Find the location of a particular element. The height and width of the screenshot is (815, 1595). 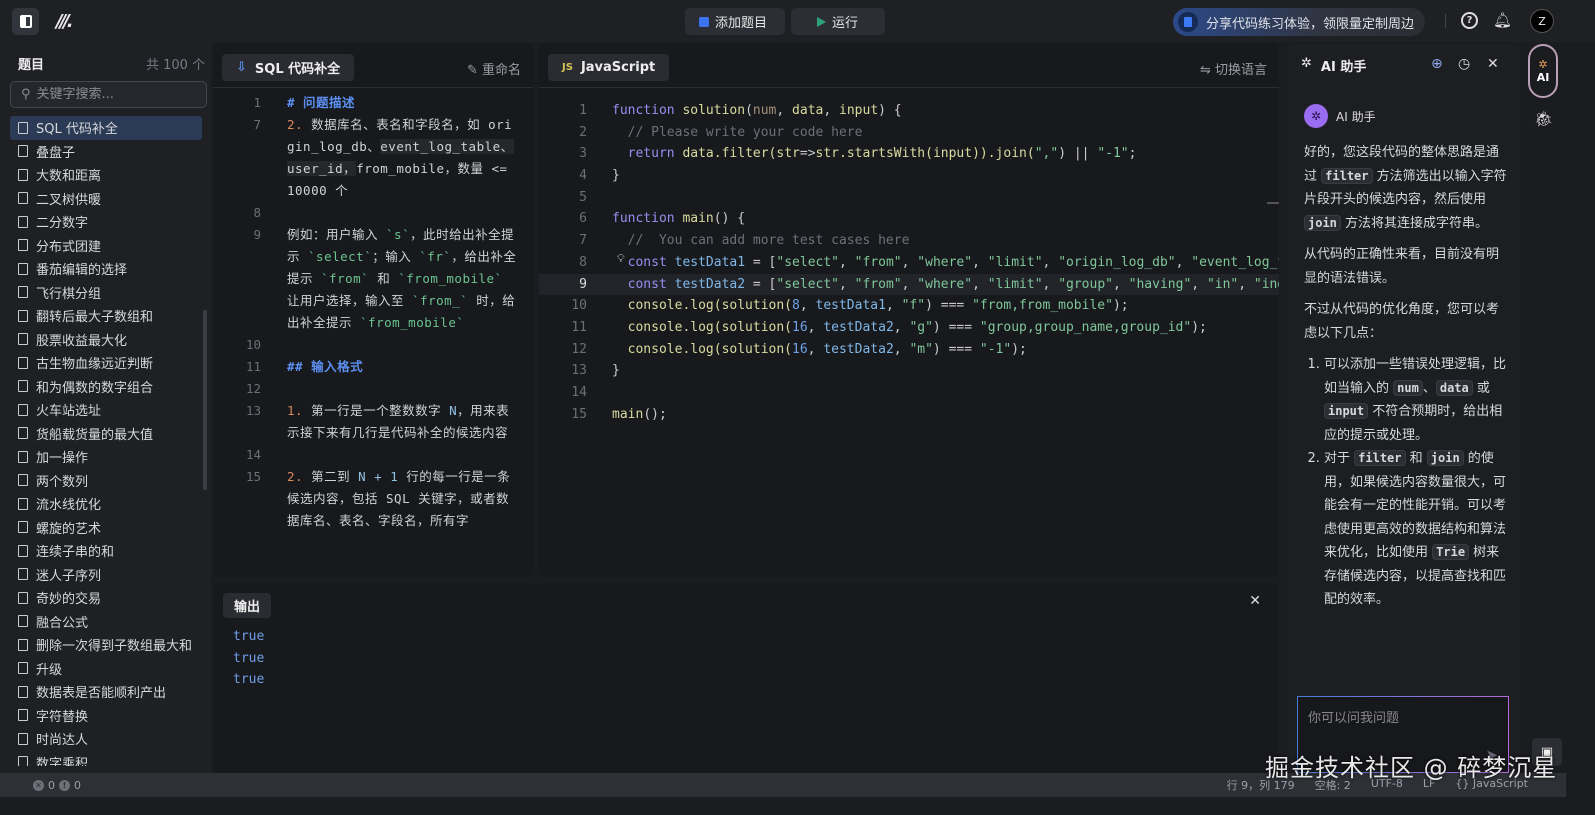

sidebar-item: 古生物血缘远近判断 is located at coordinates (106, 363).